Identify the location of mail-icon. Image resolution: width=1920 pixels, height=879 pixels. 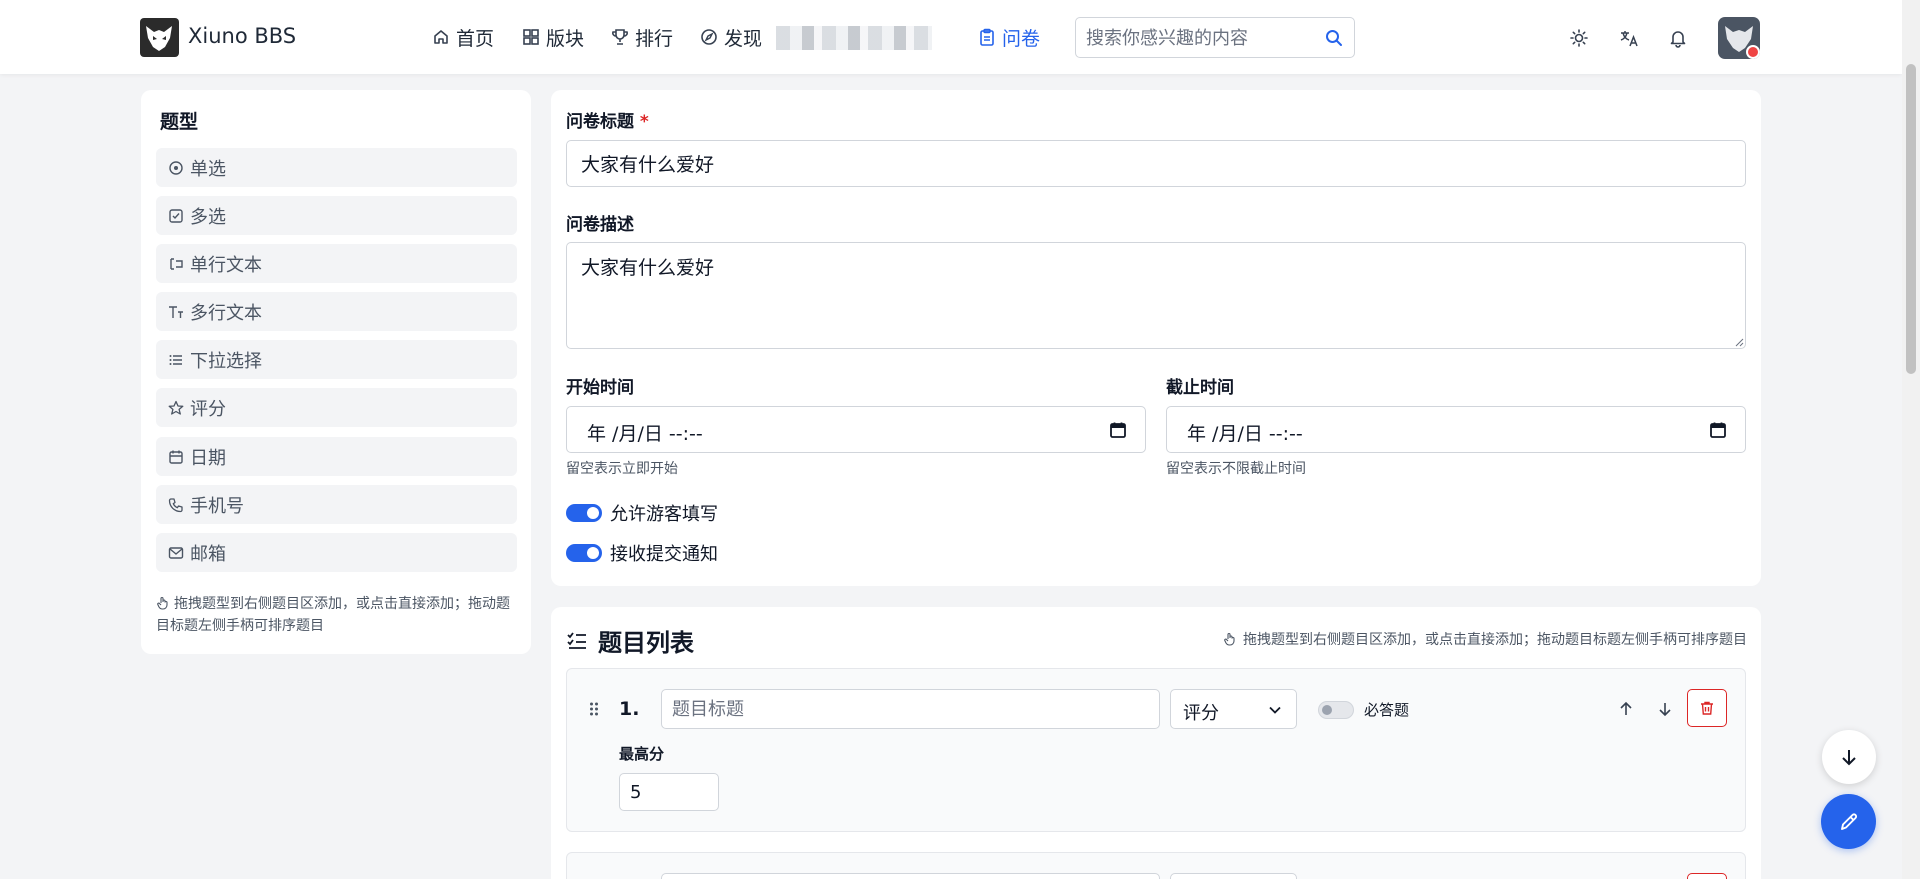
(176, 552).